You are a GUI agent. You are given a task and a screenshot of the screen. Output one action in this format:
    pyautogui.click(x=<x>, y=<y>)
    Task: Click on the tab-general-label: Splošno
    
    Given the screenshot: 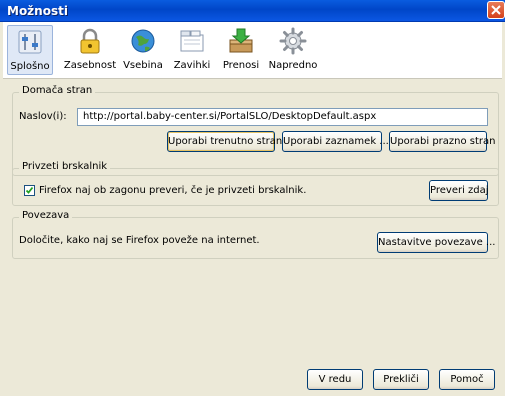 What is the action you would take?
    pyautogui.click(x=30, y=66)
    